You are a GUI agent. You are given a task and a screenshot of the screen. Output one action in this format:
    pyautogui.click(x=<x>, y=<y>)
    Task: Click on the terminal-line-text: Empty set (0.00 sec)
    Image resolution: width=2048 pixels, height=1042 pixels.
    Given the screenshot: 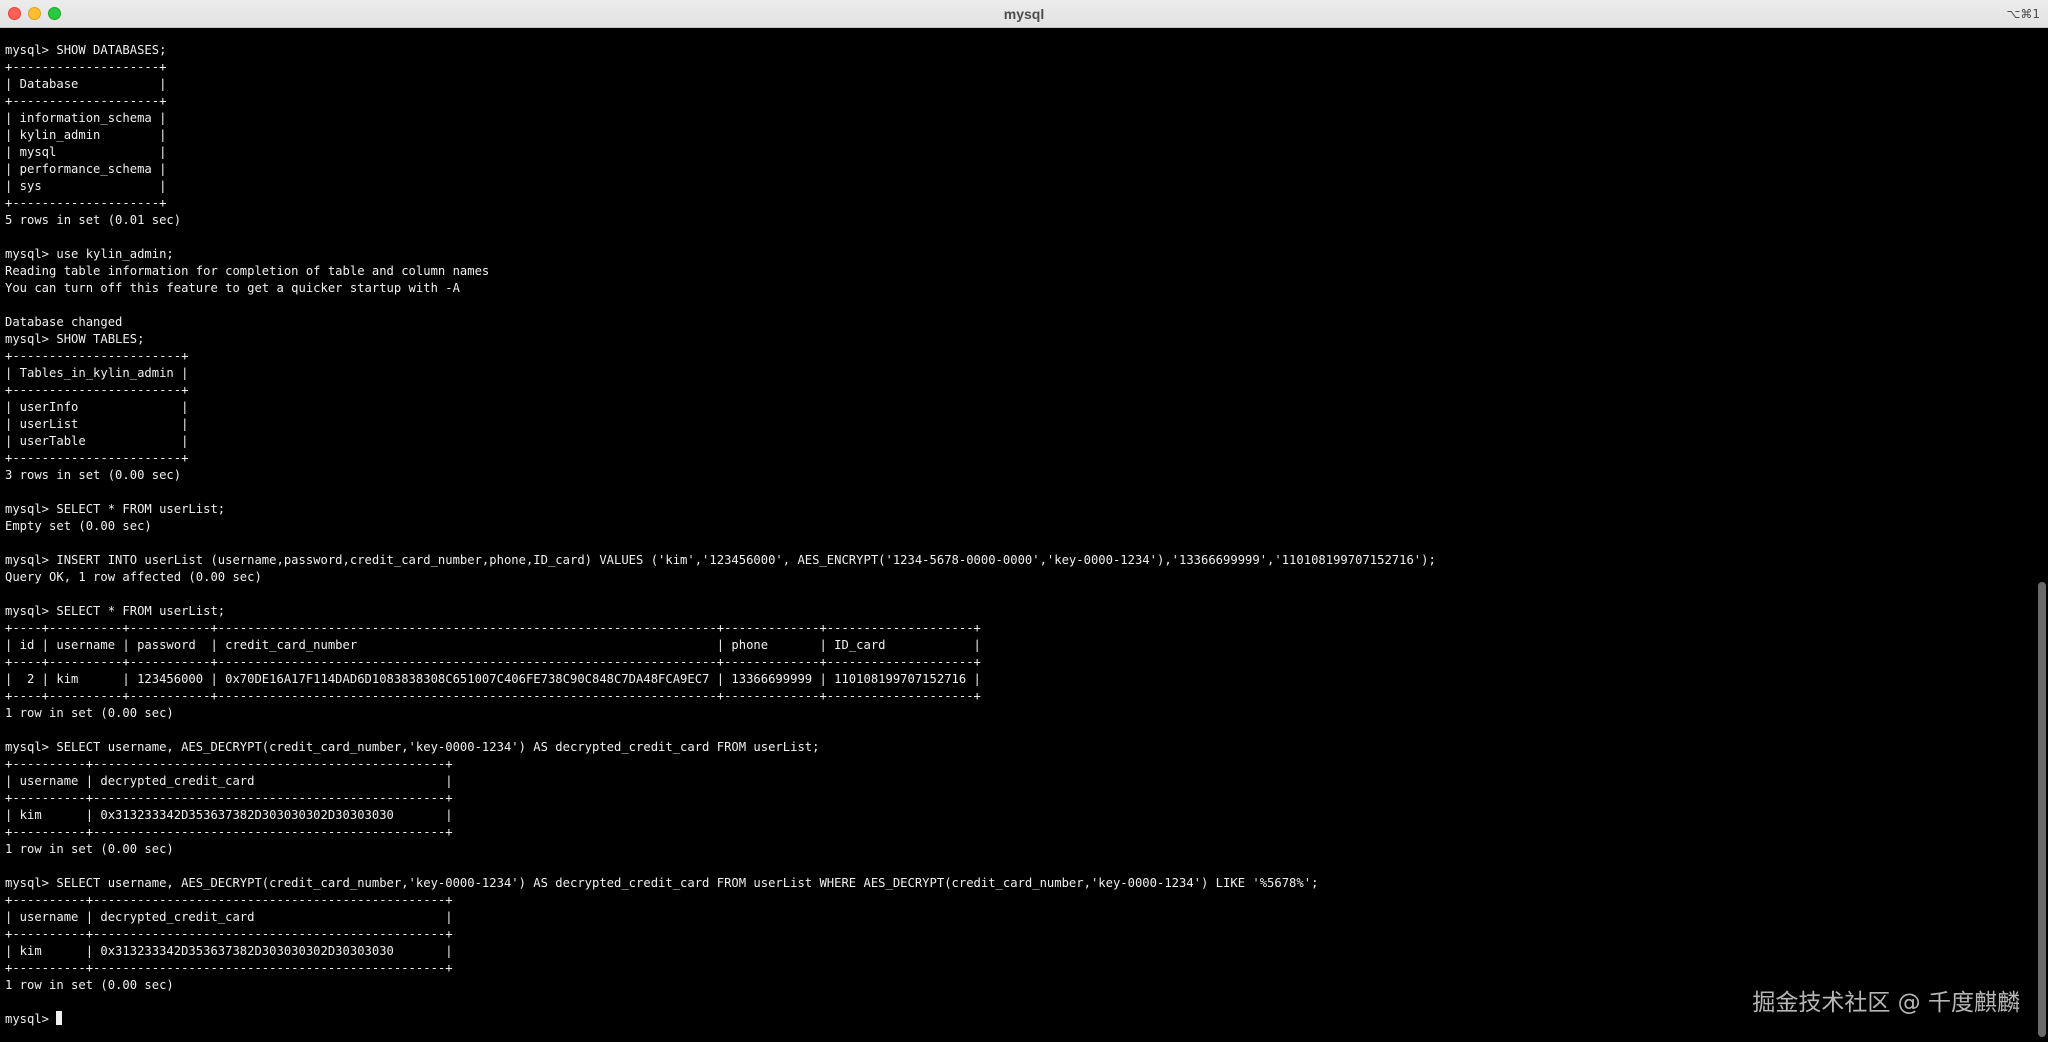 What is the action you would take?
    pyautogui.click(x=78, y=526)
    